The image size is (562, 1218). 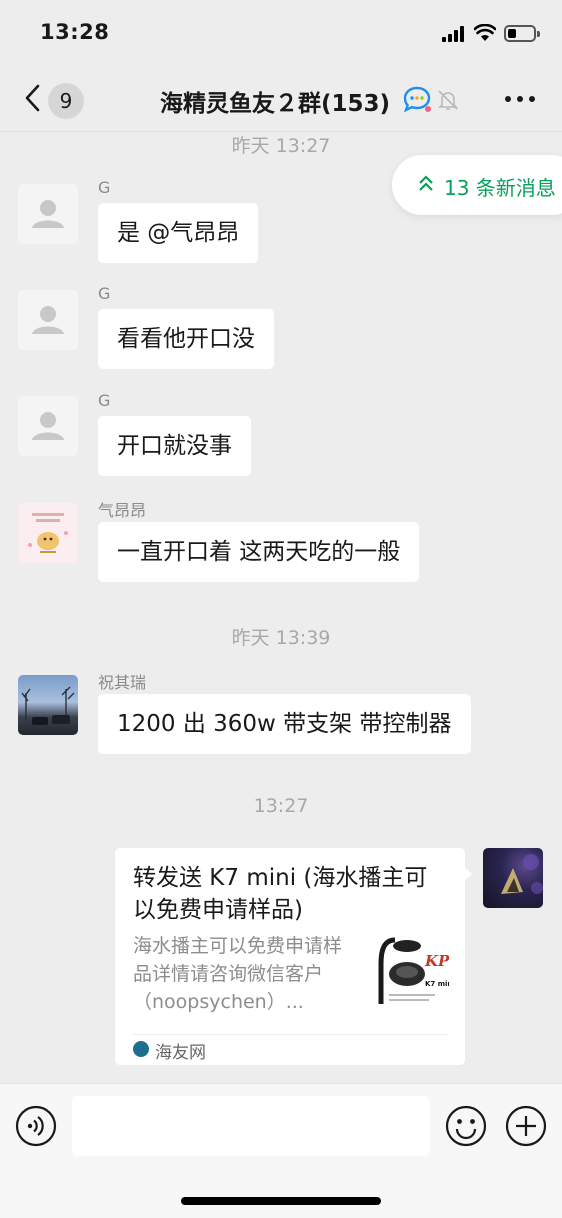 I want to click on more-icon, so click(x=520, y=100).